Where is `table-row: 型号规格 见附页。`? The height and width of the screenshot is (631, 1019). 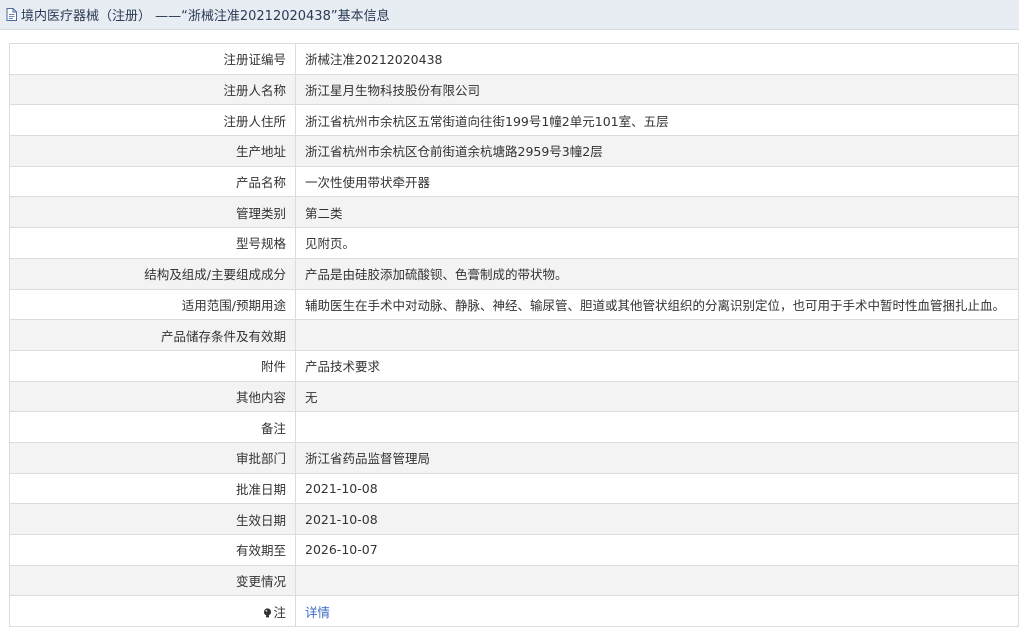 table-row: 型号规格 见附页。 is located at coordinates (514, 243).